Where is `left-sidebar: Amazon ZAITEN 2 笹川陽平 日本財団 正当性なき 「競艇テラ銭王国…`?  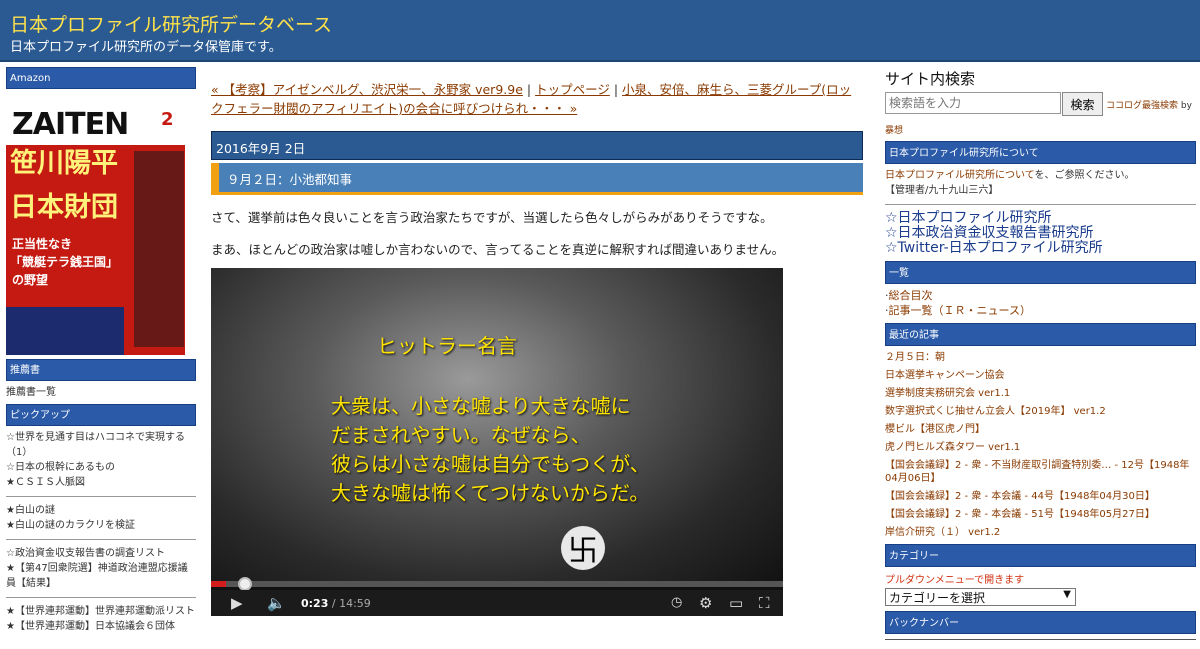
left-sidebar: Amazon ZAITEN 2 笹川陽平 日本財団 正当性なき 「競艇テラ銭王国… is located at coordinates (101, 350).